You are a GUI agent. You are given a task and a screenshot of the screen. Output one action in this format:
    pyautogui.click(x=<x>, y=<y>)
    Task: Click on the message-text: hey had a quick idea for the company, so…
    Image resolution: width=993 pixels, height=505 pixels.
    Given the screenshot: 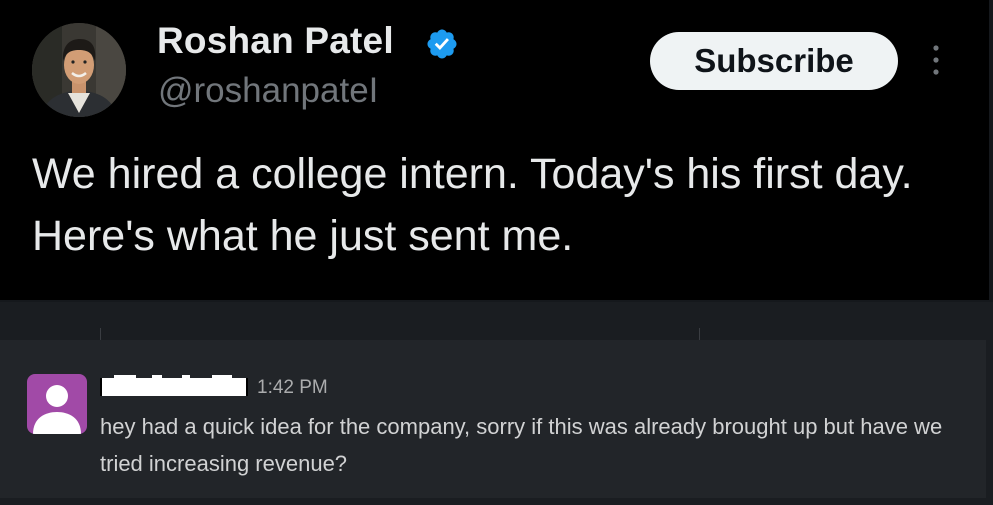 What is the action you would take?
    pyautogui.click(x=521, y=445)
    